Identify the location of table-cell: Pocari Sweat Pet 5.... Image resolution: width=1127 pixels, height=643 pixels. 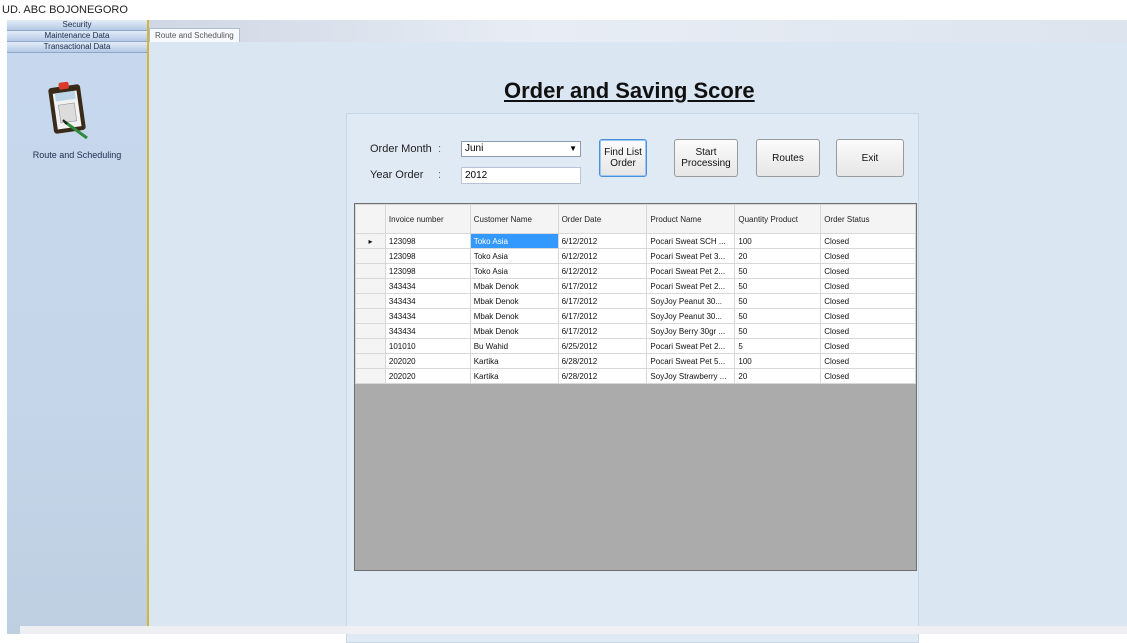
(691, 361).